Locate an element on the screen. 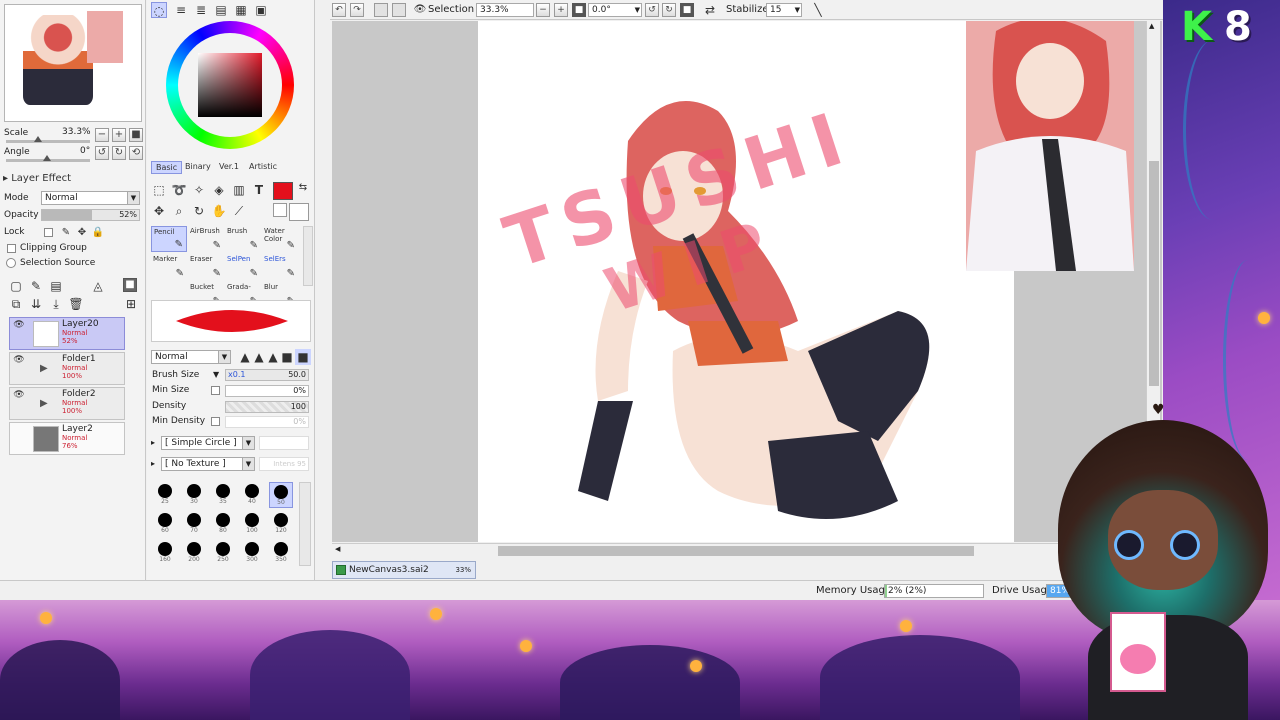  brush-tip-flat-icon: ■ is located at coordinates (287, 357).